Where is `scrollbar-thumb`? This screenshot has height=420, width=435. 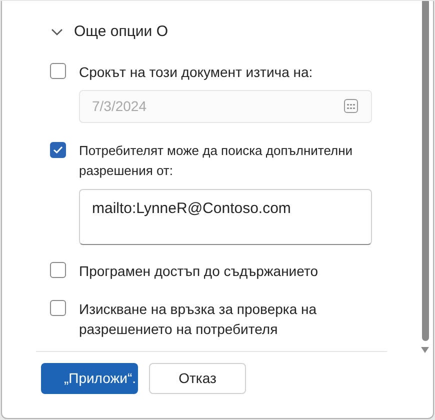
scrollbar-thumb is located at coordinates (425, 171).